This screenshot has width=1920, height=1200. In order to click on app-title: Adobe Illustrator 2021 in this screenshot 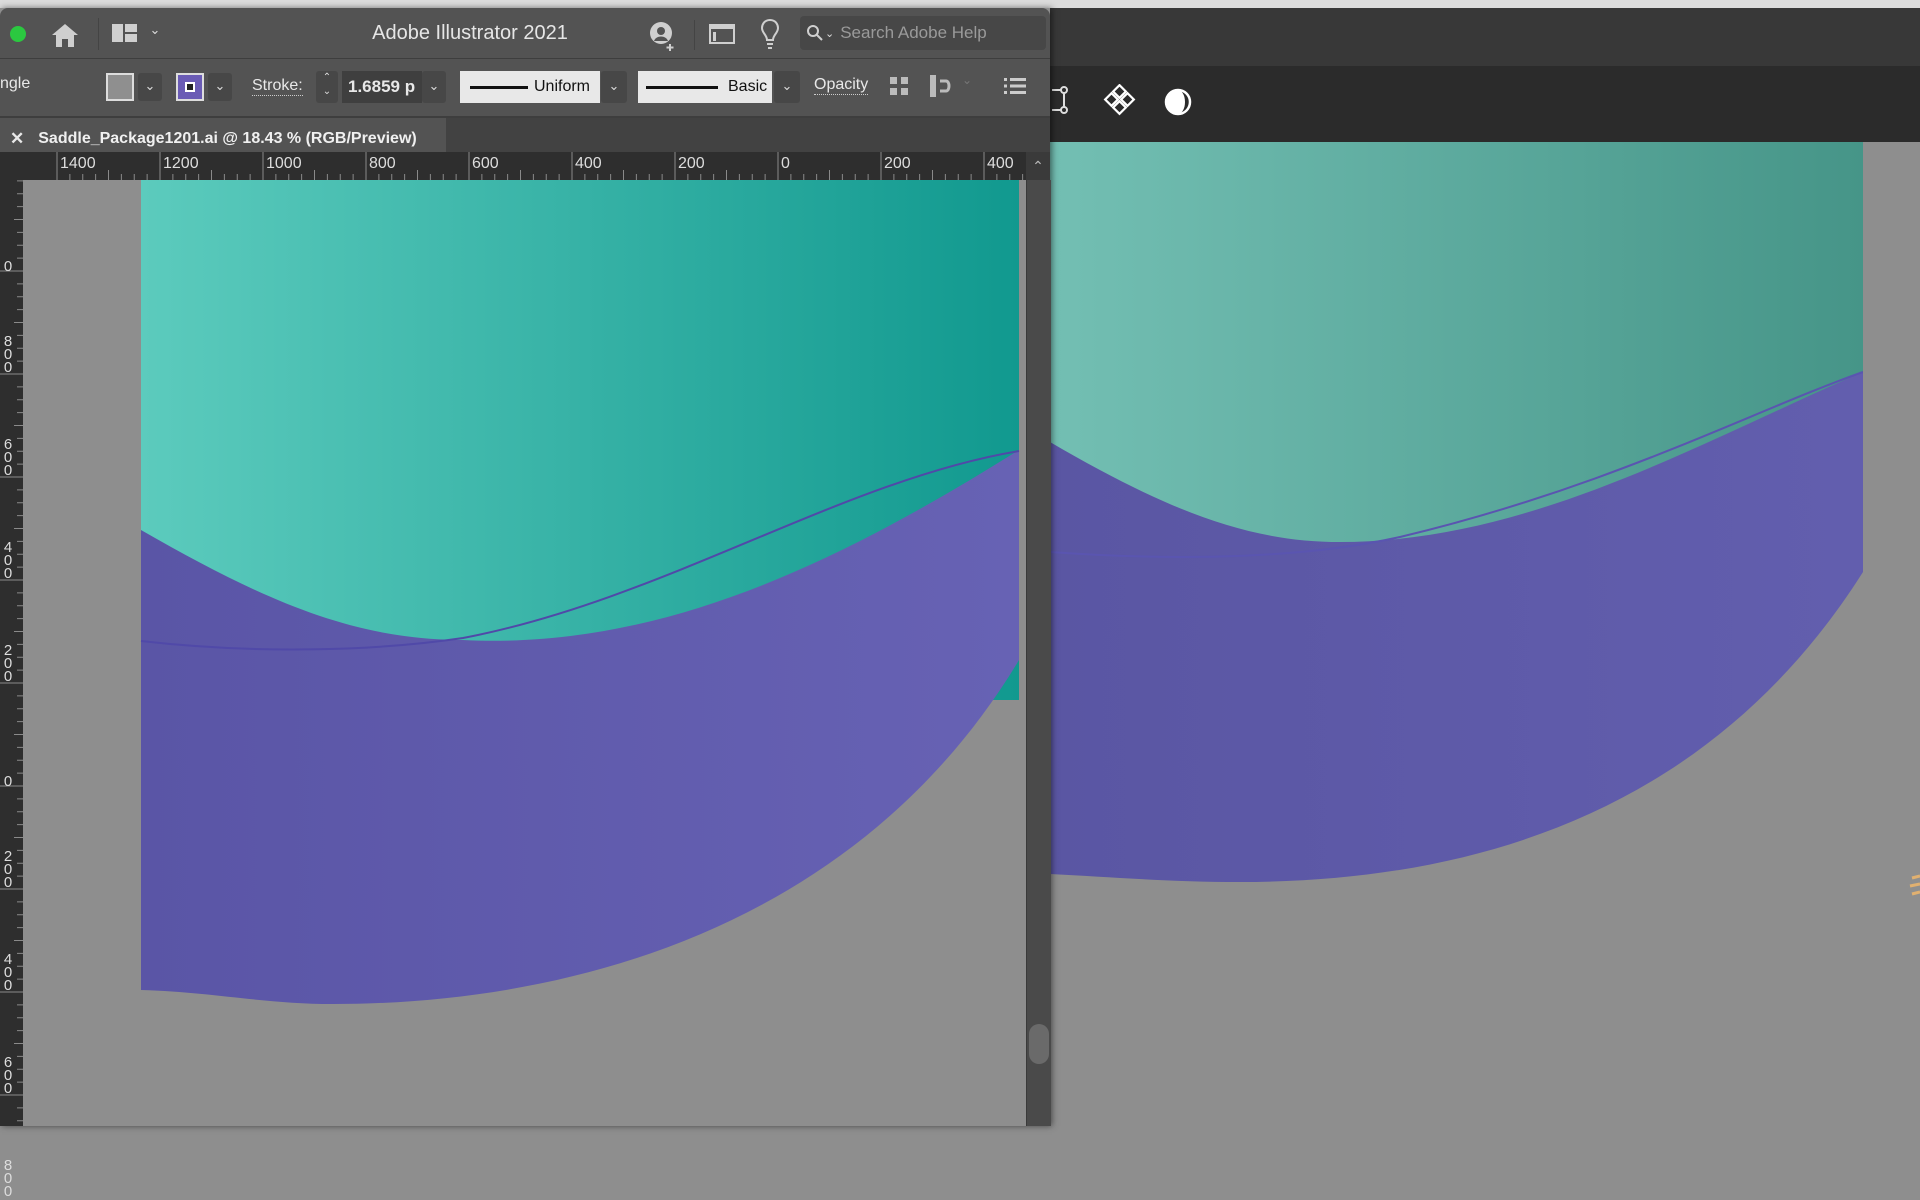, I will do `click(470, 33)`.